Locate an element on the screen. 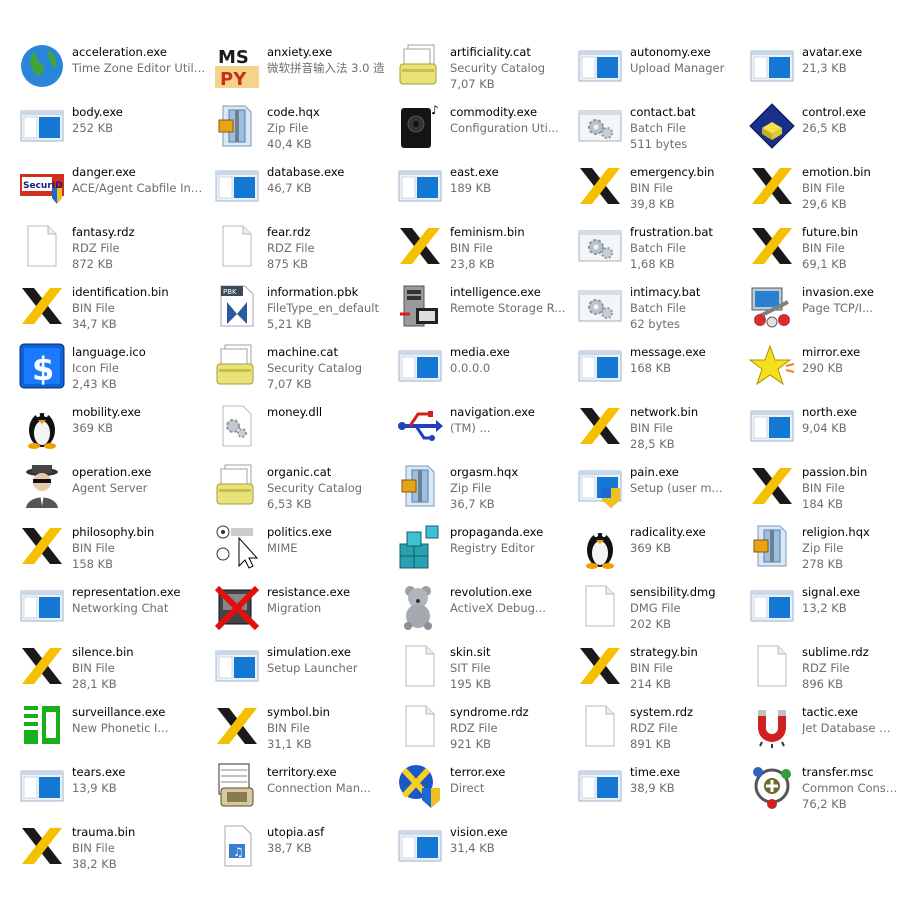  file-item: autonomy.exe Upload Manager is located at coordinates (660, 70).